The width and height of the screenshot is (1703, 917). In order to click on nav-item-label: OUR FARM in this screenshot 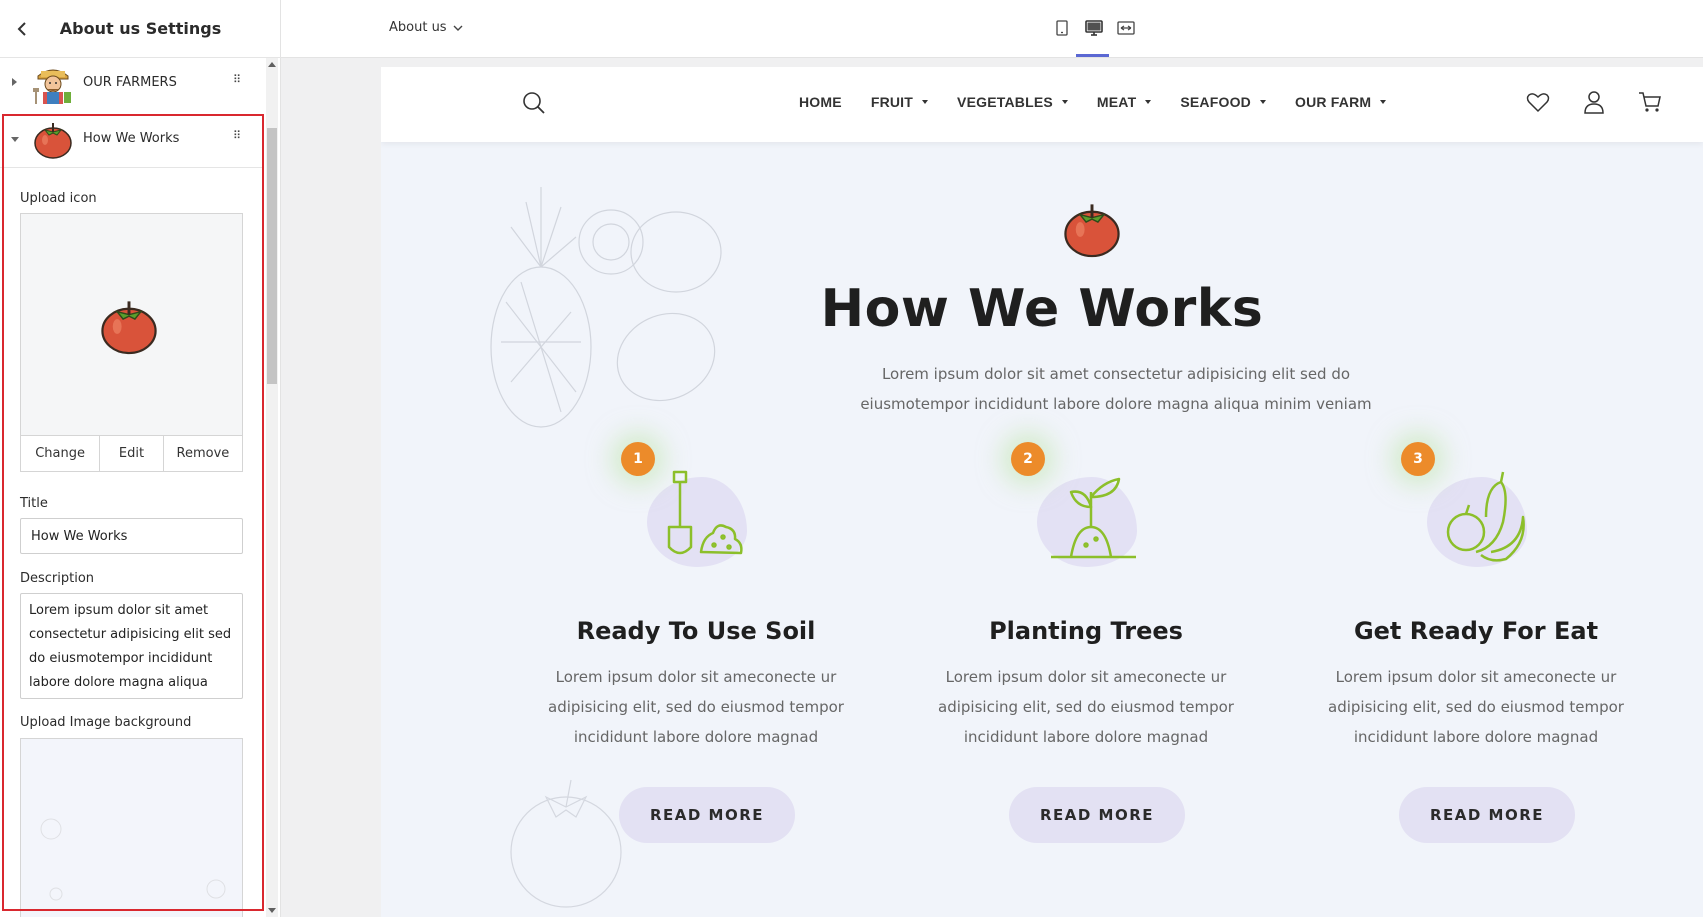, I will do `click(1333, 102)`.